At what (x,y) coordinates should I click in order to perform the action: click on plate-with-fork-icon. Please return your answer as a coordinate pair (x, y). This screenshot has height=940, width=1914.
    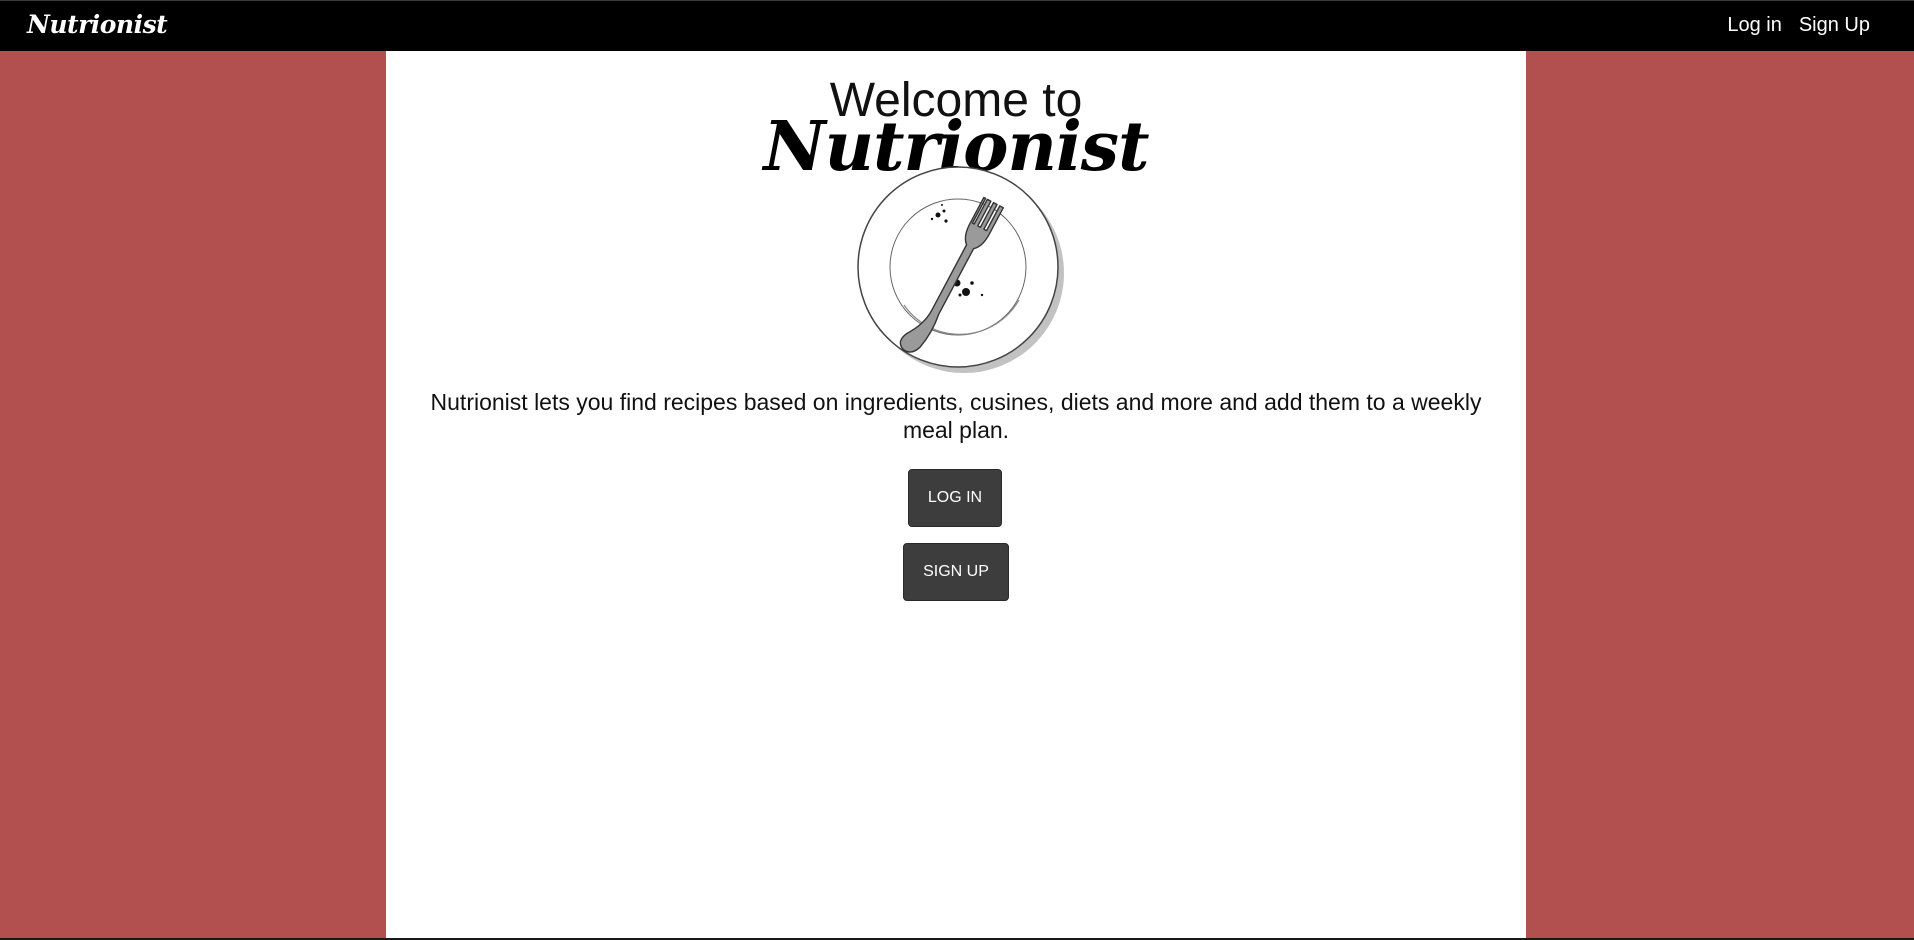
    Looking at the image, I should click on (960, 269).